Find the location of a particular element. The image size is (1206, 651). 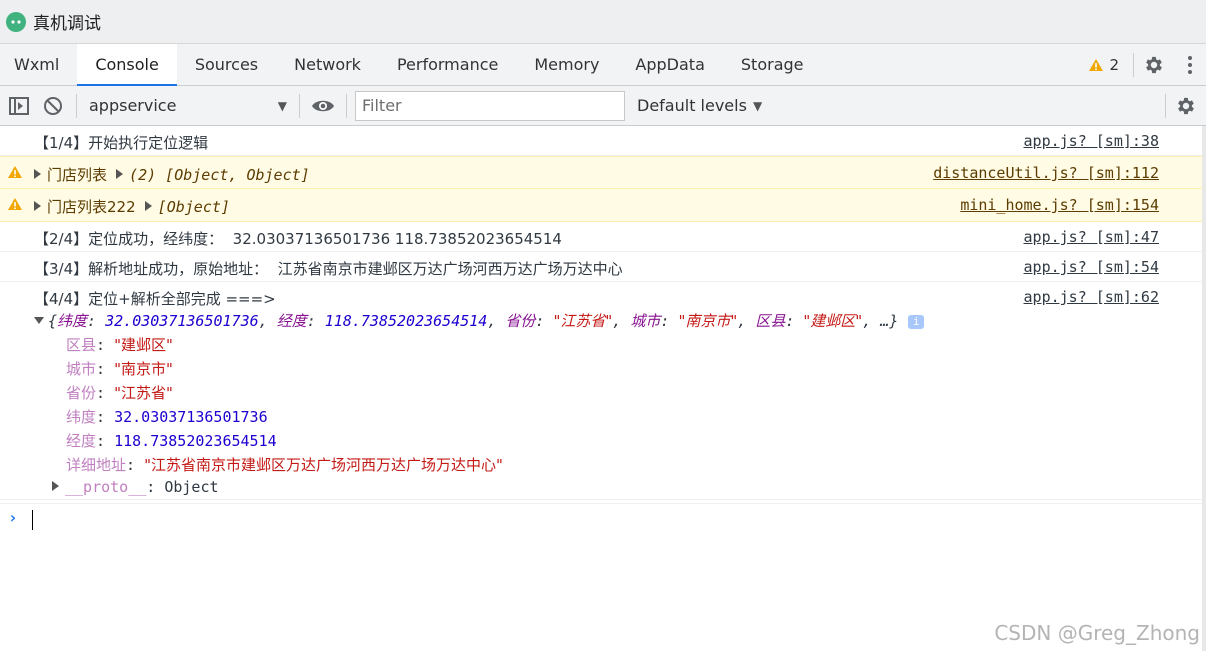

eye-icon is located at coordinates (323, 105).